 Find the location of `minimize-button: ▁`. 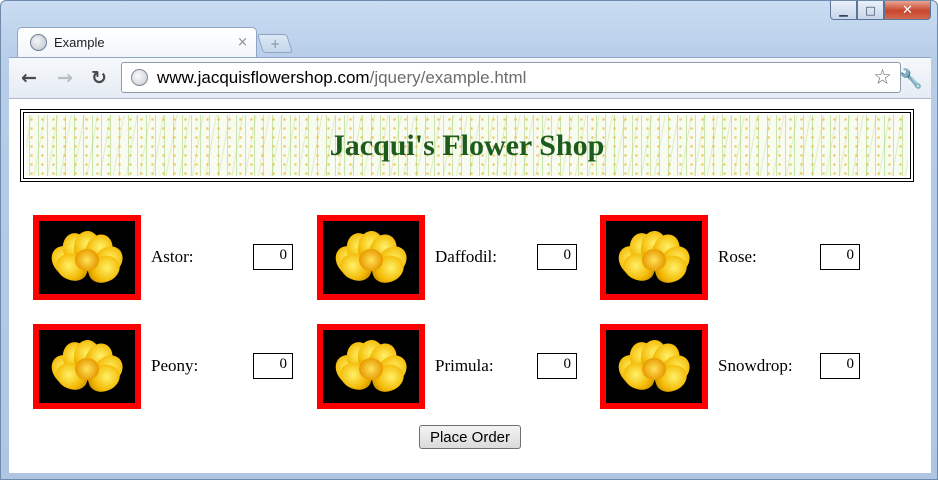

minimize-button: ▁ is located at coordinates (843, 10).